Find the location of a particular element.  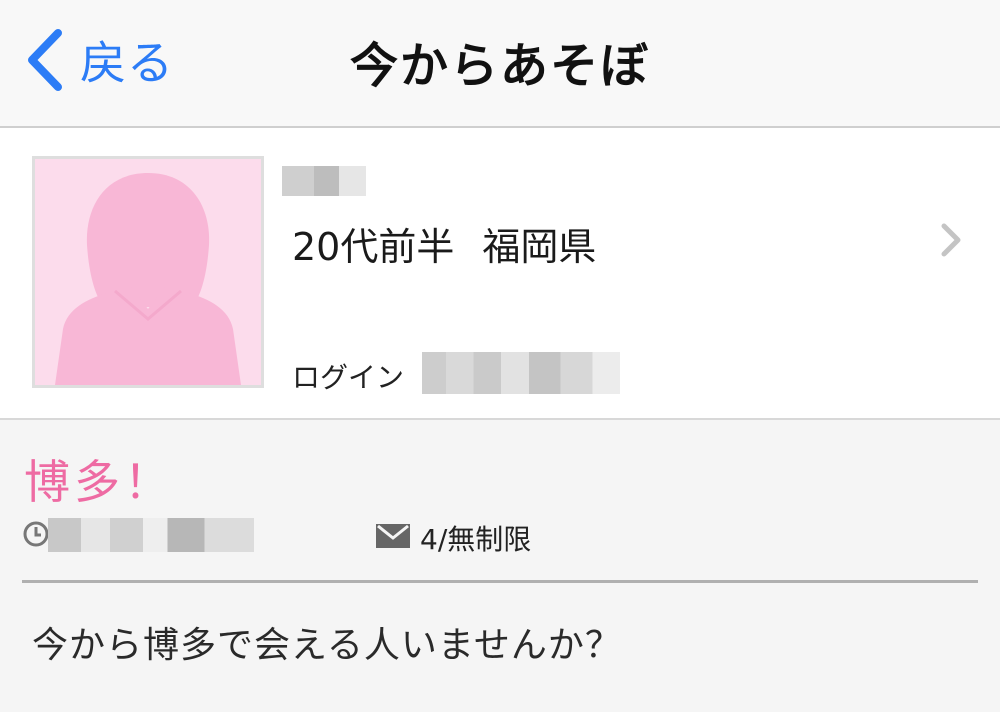

mail-icon is located at coordinates (393, 536).